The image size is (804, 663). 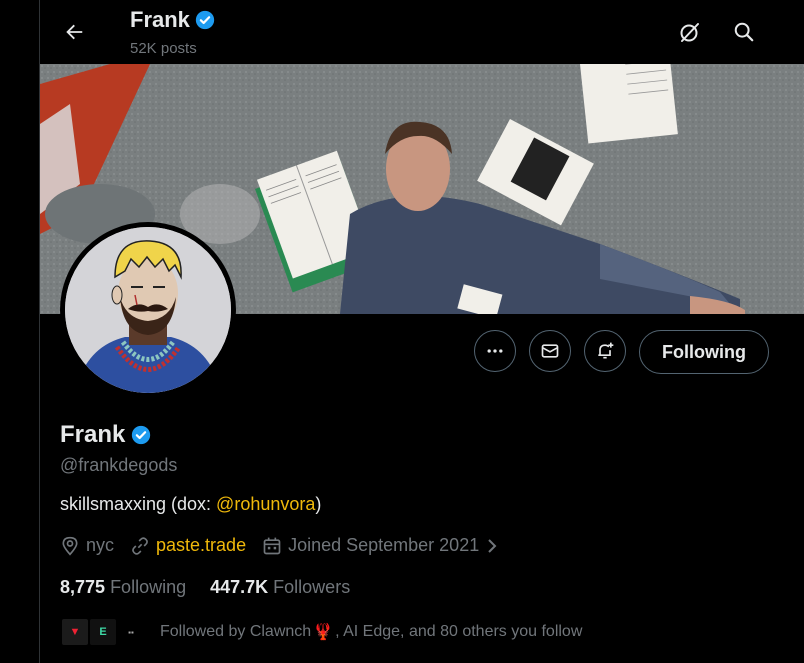 I want to click on header-title: Frank, so click(x=173, y=20).